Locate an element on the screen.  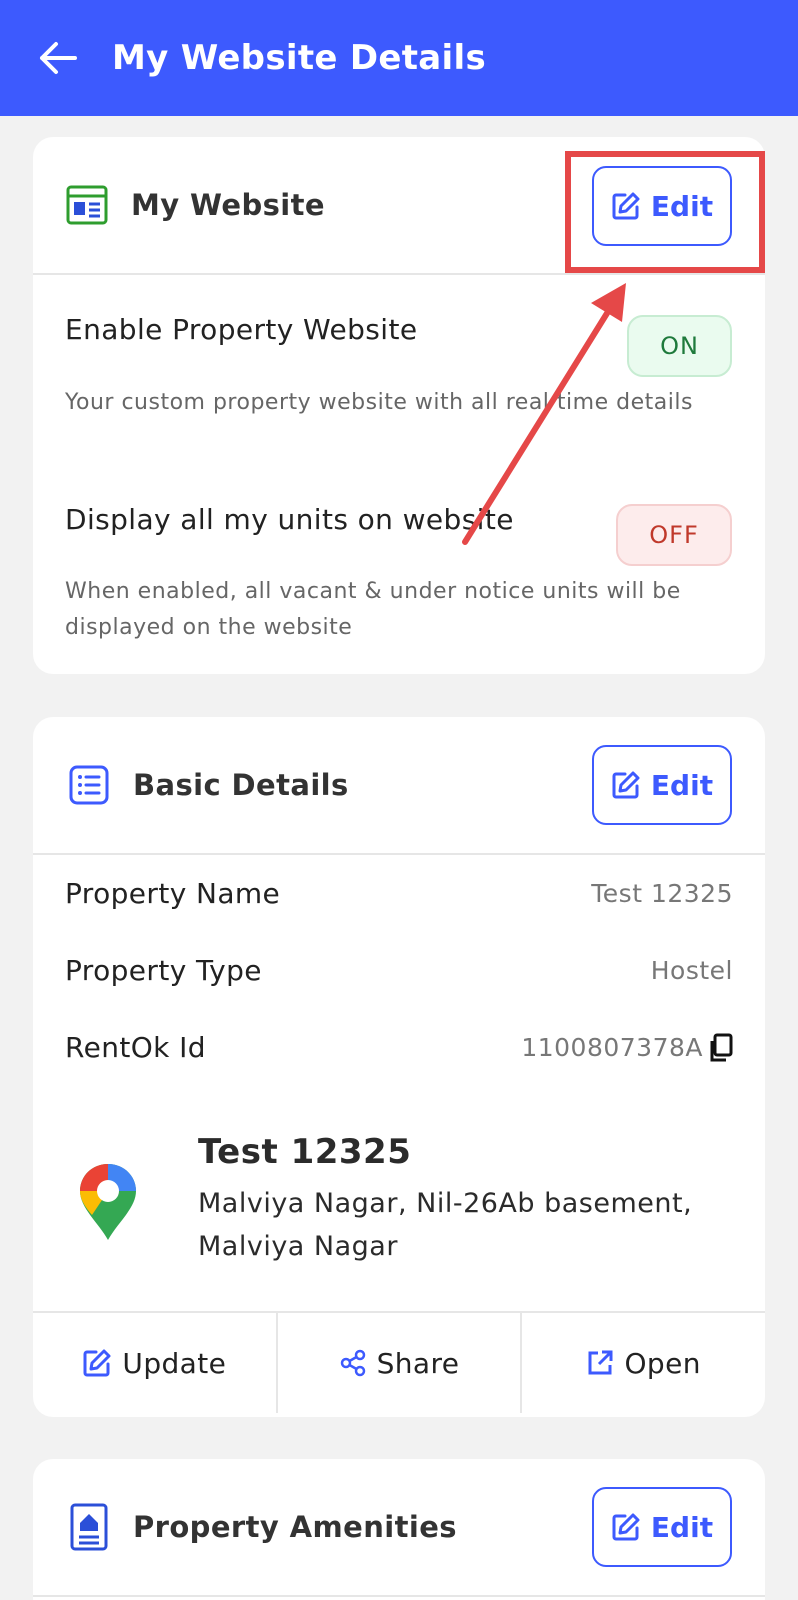
basic-details-header: Basic Details Edit is located at coordinates (399, 786).